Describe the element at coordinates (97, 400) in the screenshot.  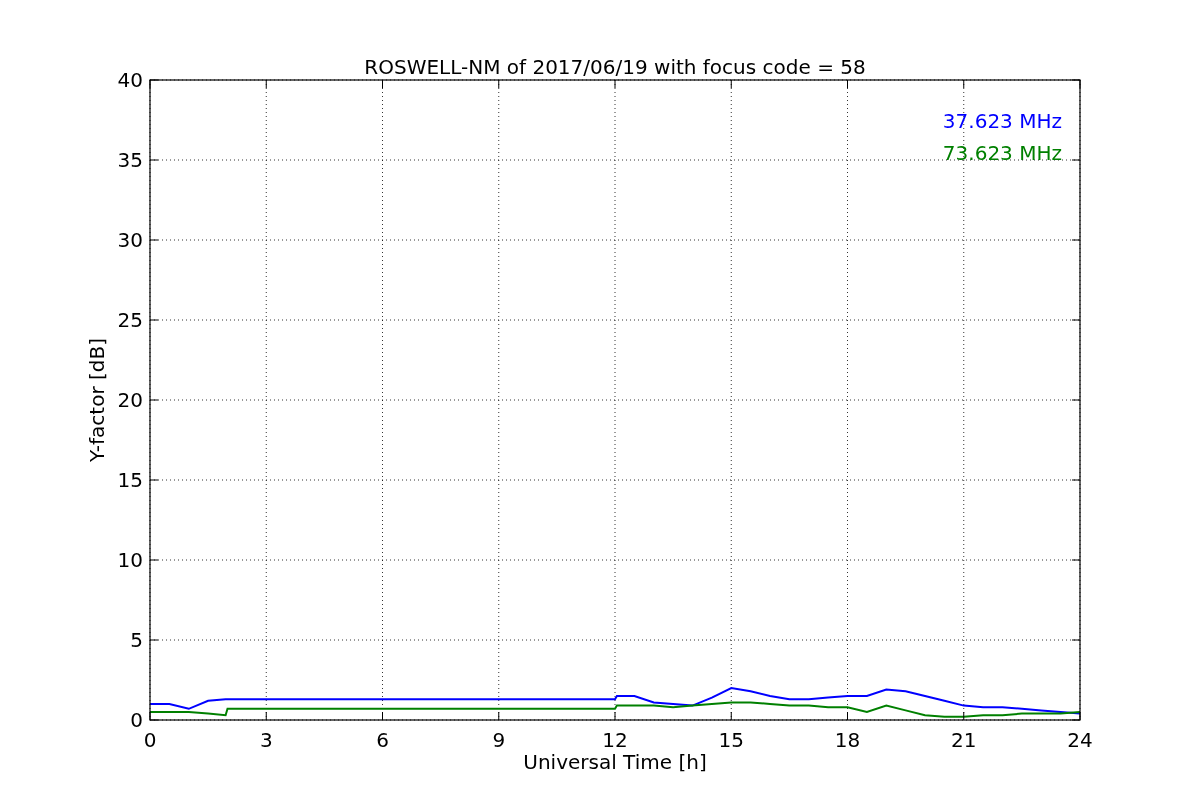
I see `y-axis-label: Y-factor [dB]` at that location.